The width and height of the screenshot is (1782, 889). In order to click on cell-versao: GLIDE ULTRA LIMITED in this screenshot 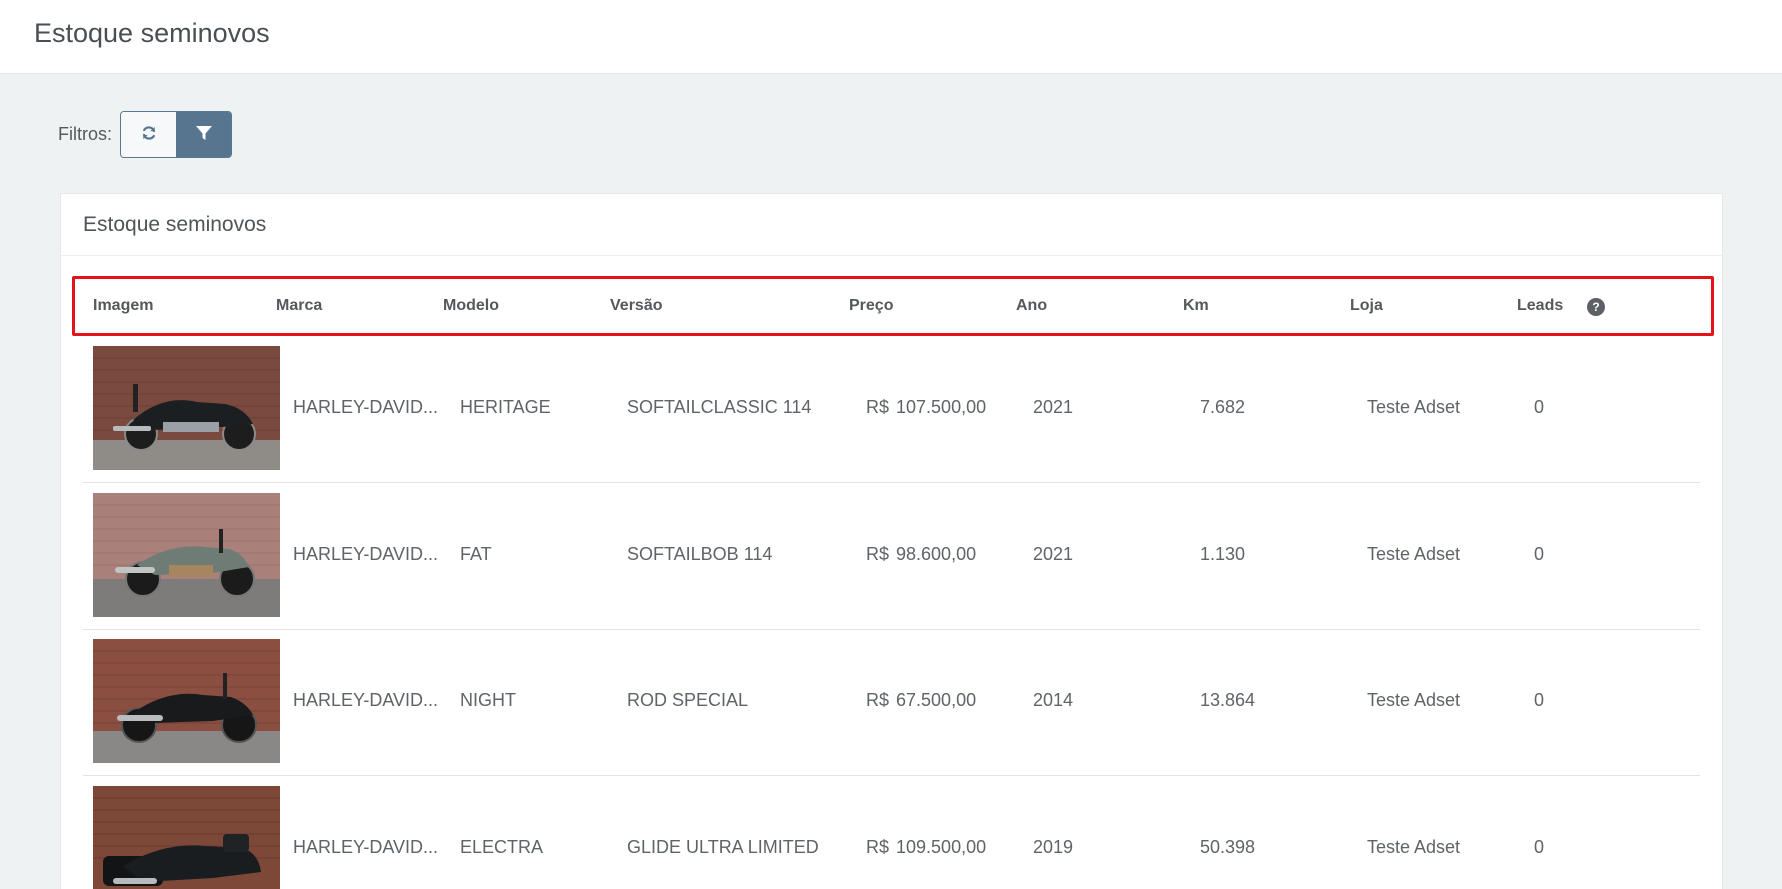, I will do `click(723, 847)`.